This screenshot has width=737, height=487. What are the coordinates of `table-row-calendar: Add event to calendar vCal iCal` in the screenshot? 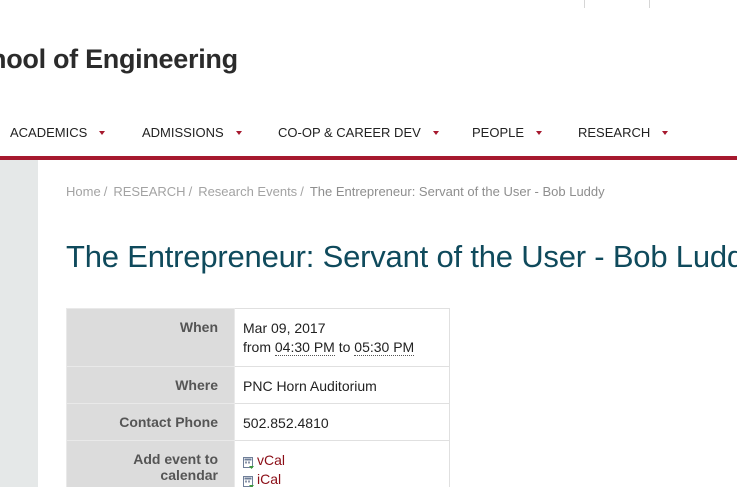 It's located at (258, 463).